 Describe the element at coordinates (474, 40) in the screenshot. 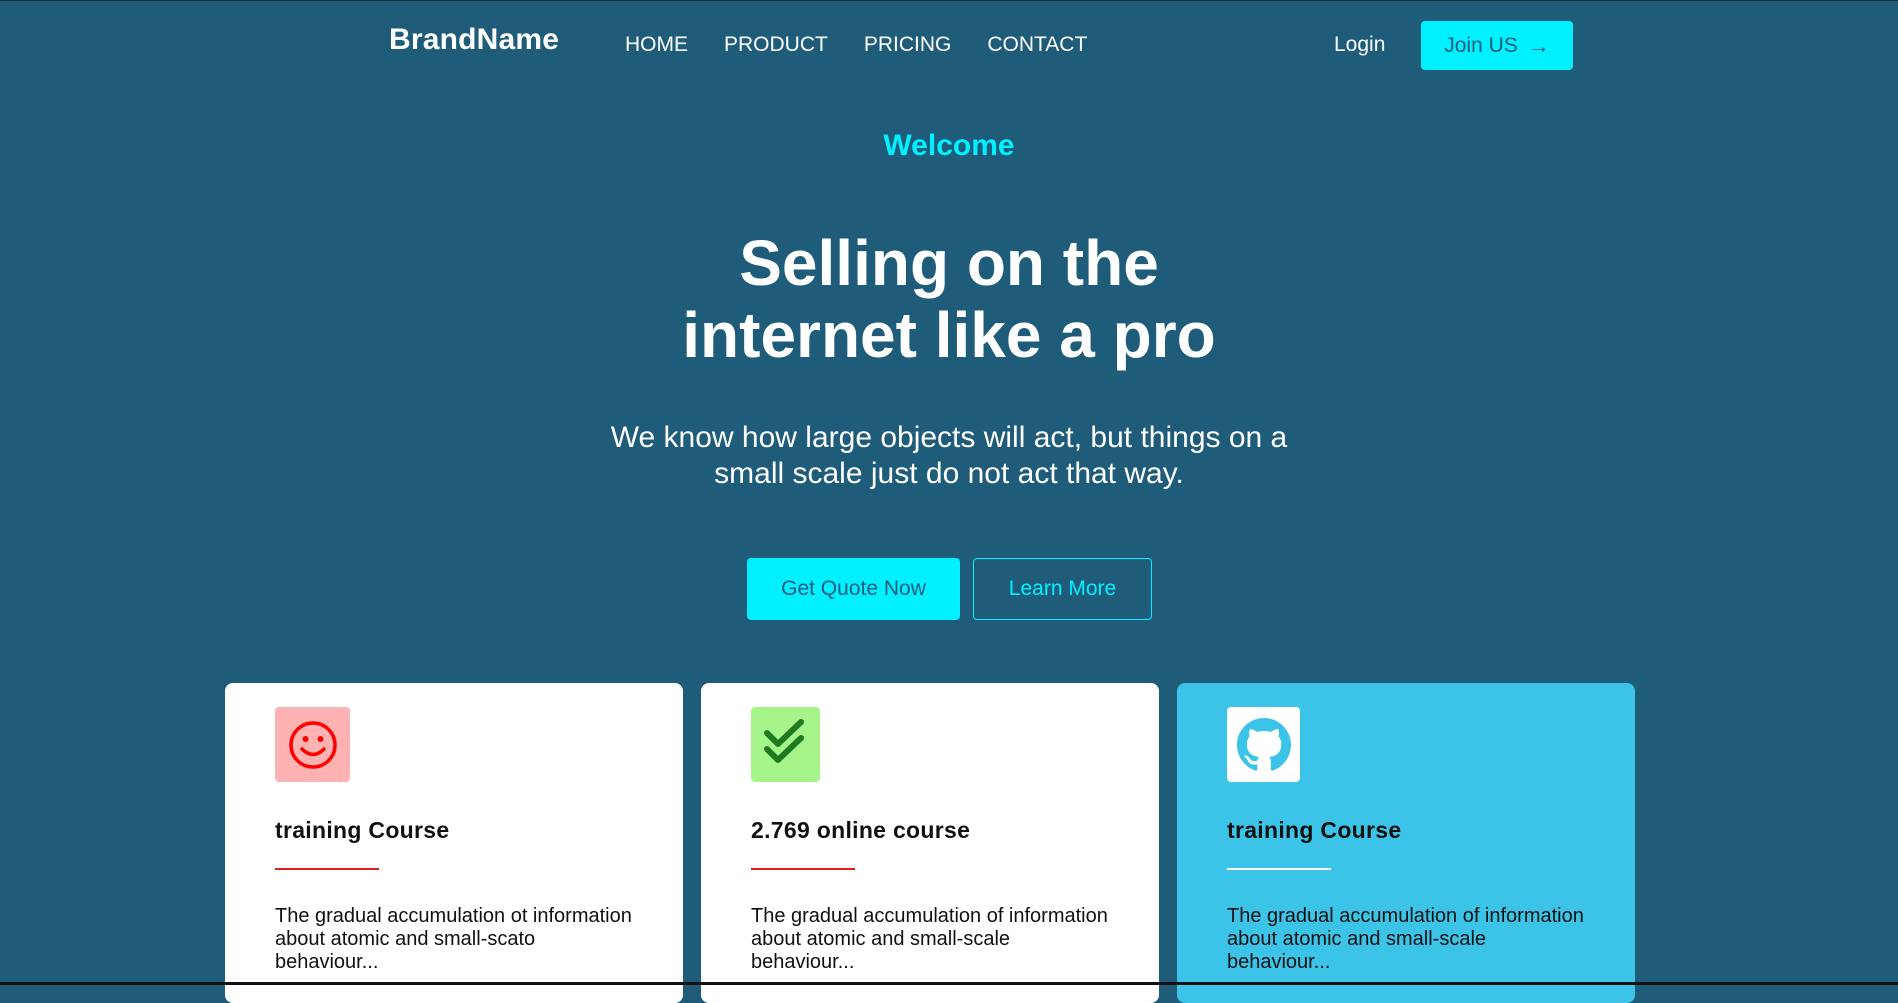

I see `brand-logo: BrandName` at that location.